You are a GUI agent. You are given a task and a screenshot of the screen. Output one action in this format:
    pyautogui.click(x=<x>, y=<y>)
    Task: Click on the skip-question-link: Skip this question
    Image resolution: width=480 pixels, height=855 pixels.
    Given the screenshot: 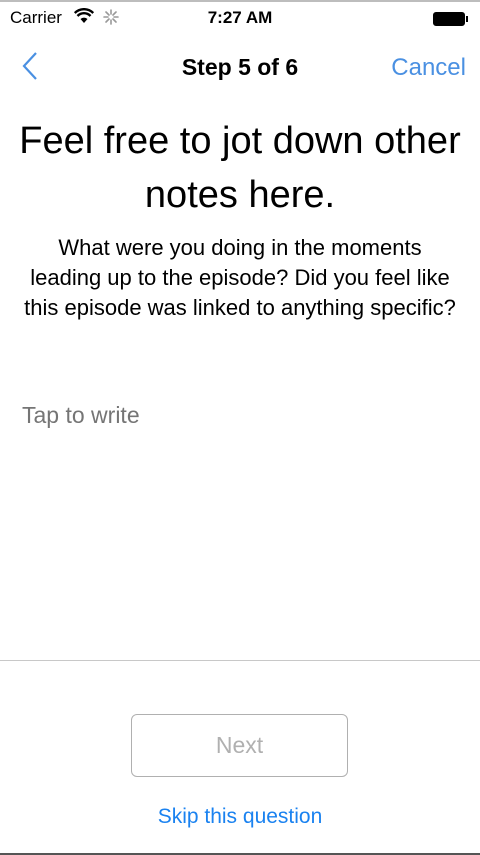 What is the action you would take?
    pyautogui.click(x=240, y=817)
    